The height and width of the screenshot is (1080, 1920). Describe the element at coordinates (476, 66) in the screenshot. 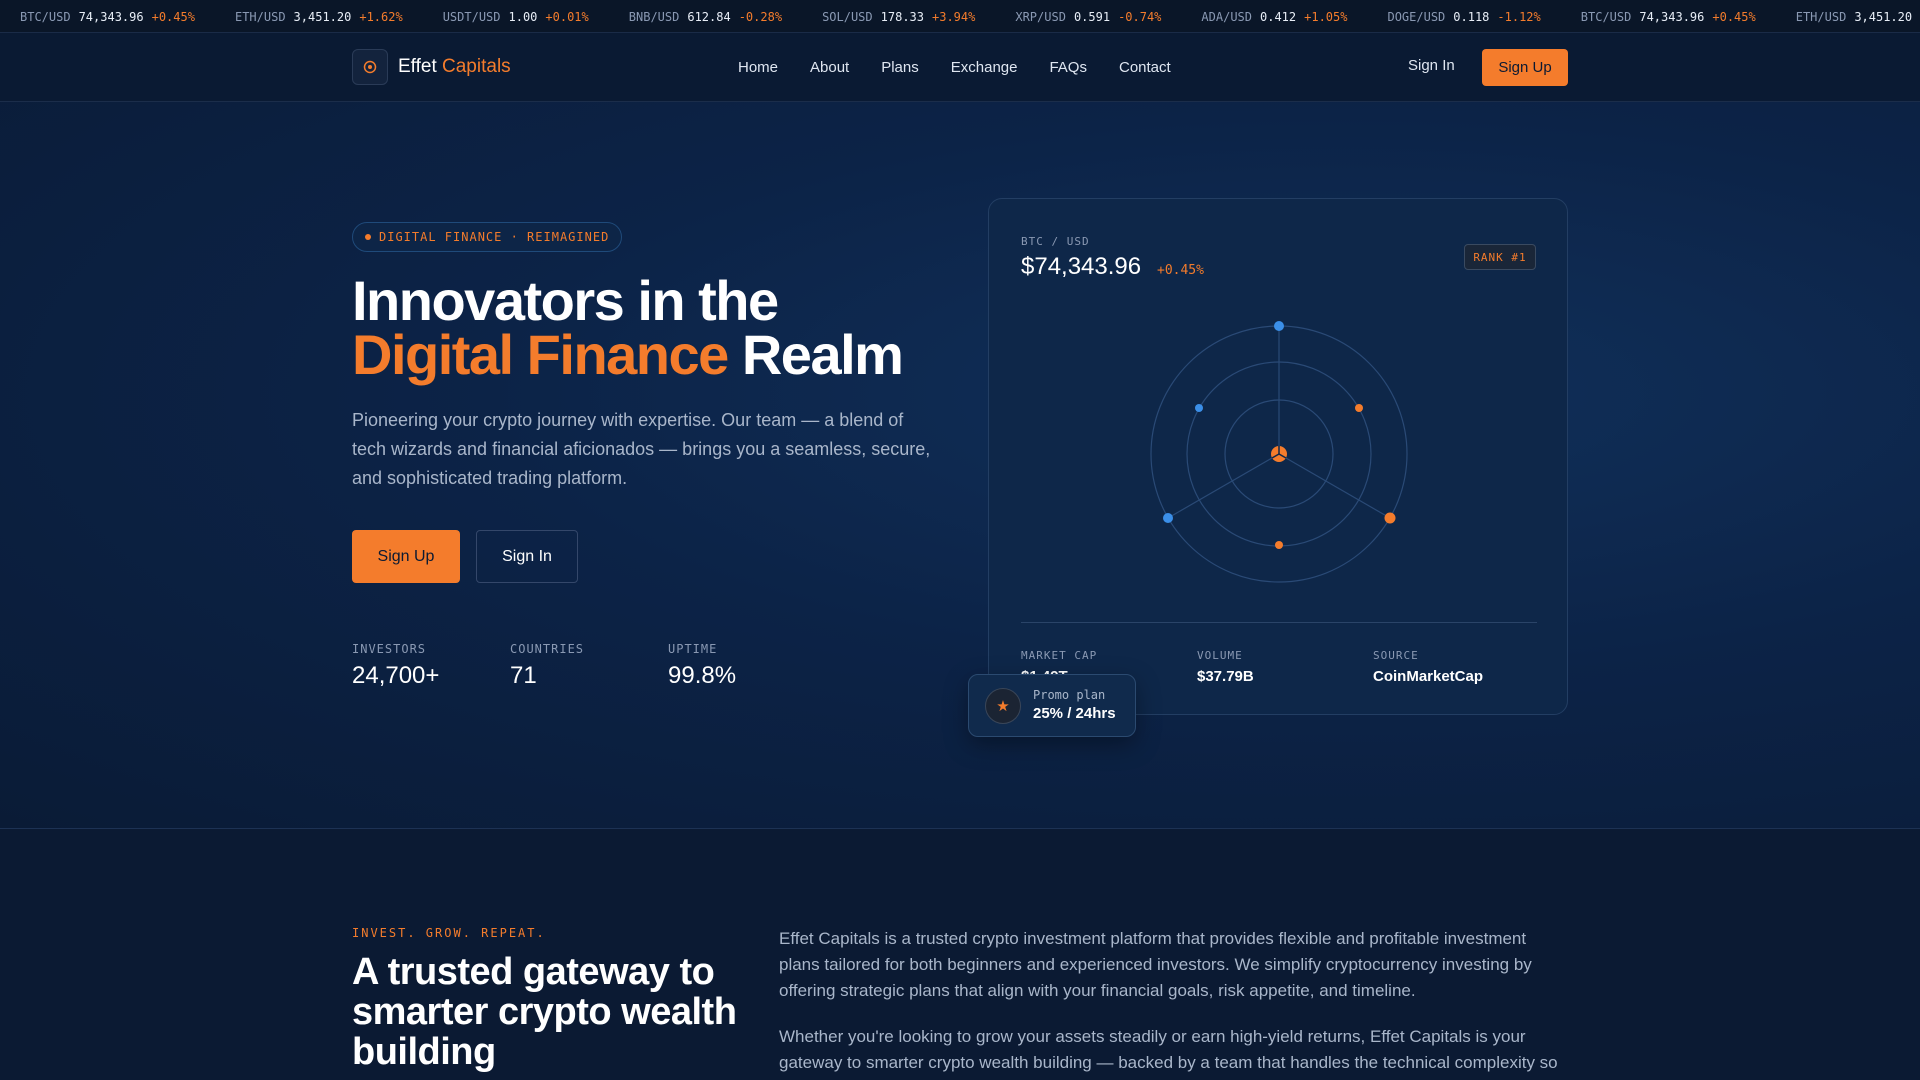

I see `brand-name-accent: Capitals` at that location.